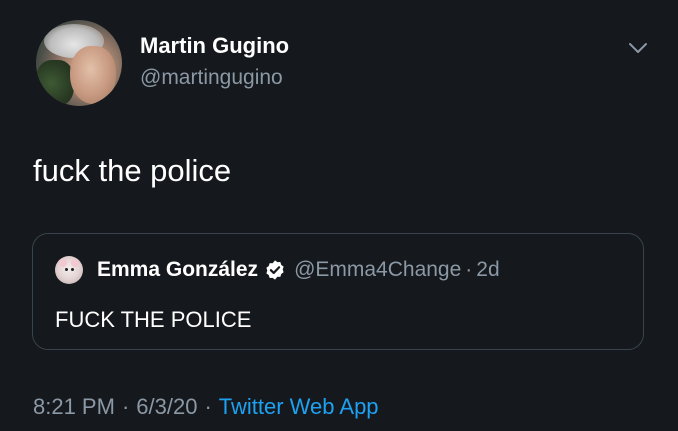  I want to click on avatar-background, so click(55, 83).